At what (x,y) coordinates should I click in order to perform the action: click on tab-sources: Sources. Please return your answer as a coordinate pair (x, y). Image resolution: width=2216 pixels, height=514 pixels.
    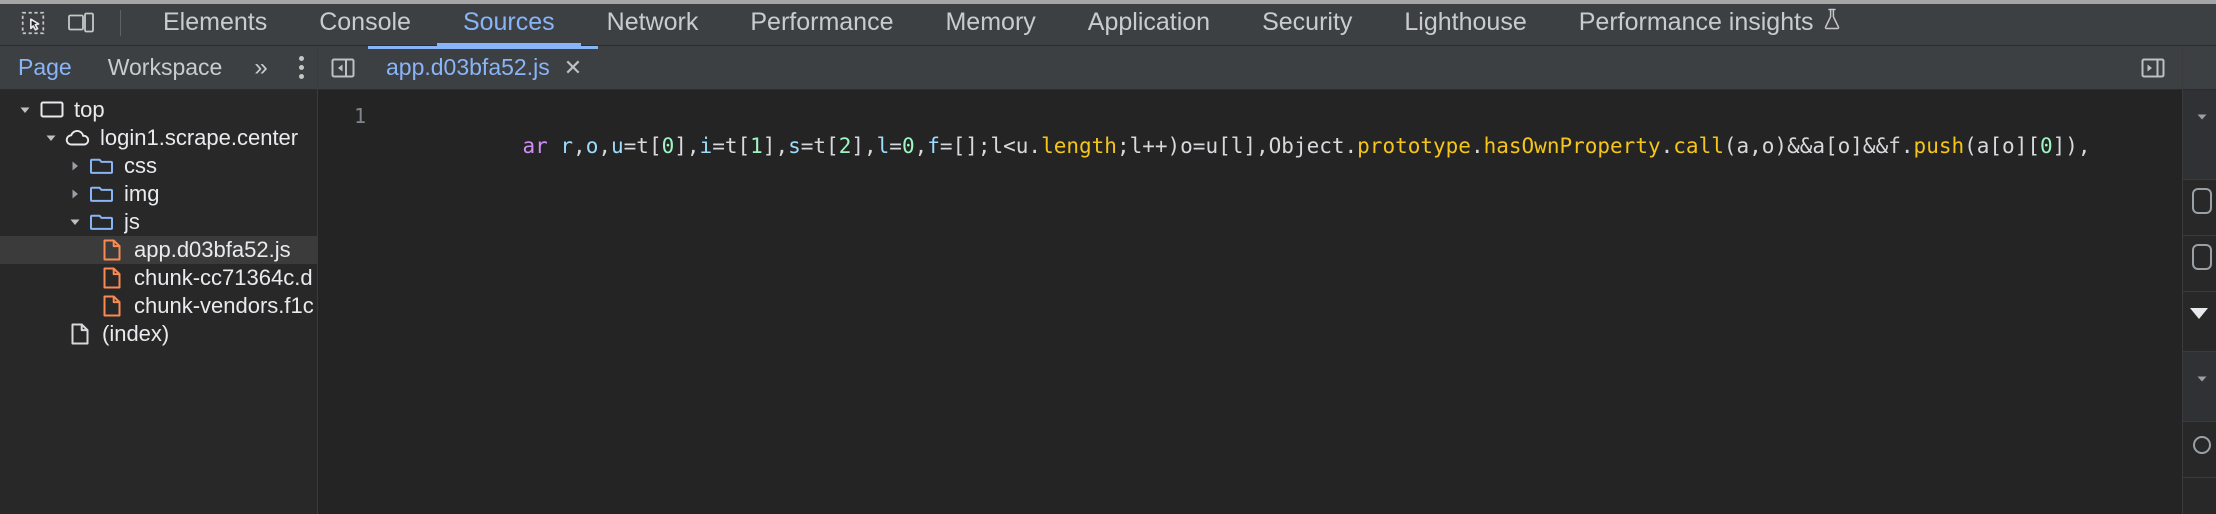
    Looking at the image, I should click on (508, 23).